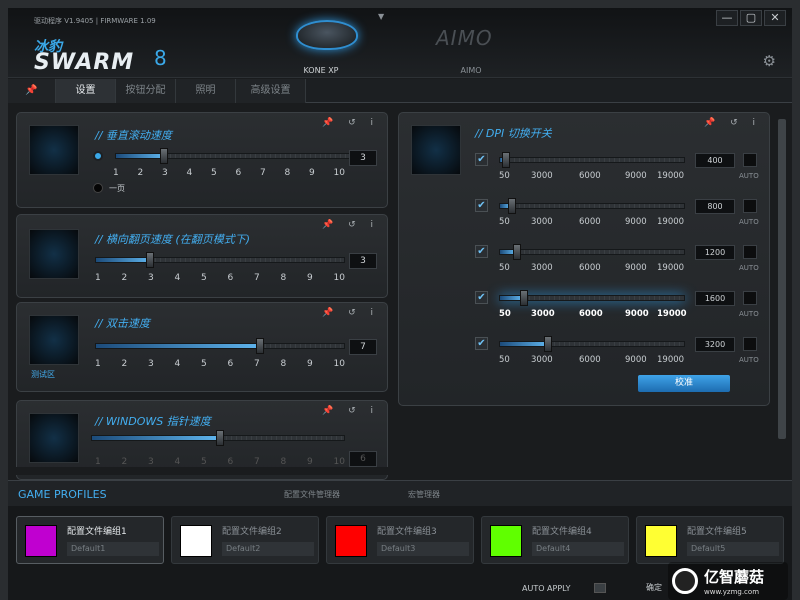 The height and width of the screenshot is (600, 800). I want to click on scroll-lines-radio, so click(98, 156).